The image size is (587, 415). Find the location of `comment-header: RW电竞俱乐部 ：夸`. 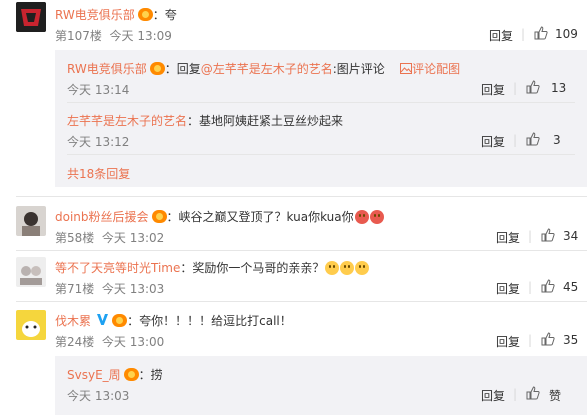

comment-header: RW电竞俱乐部 ：夸 is located at coordinates (116, 15).